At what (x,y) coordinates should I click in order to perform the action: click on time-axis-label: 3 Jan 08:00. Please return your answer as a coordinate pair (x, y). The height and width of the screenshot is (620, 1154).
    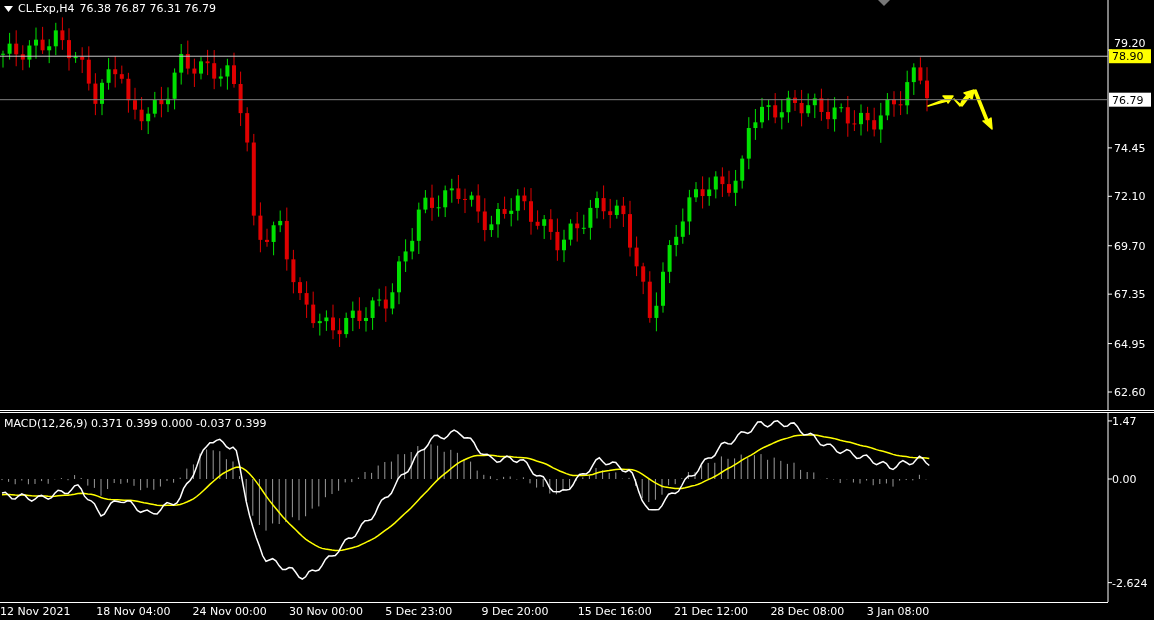
    Looking at the image, I should click on (898, 612).